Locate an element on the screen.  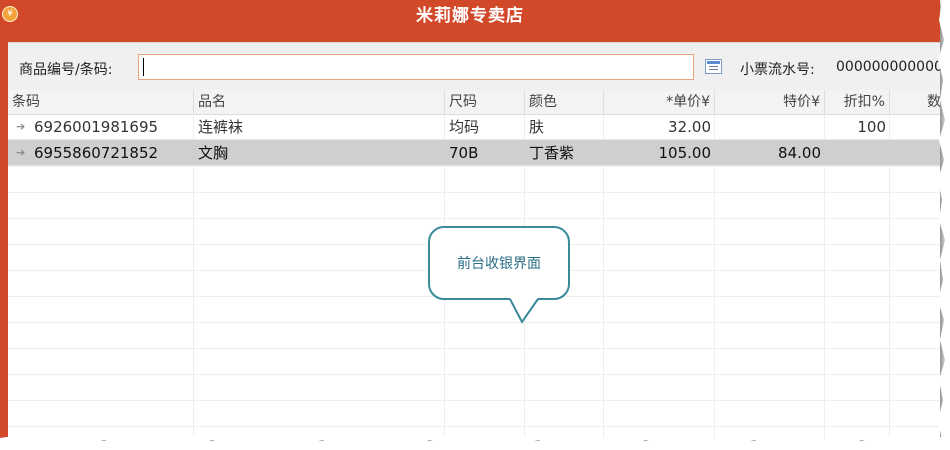
grid-header: 条码 品名 尺码 颜色 *单价¥ 特价¥ 折扣% 数量 is located at coordinates (474, 102).